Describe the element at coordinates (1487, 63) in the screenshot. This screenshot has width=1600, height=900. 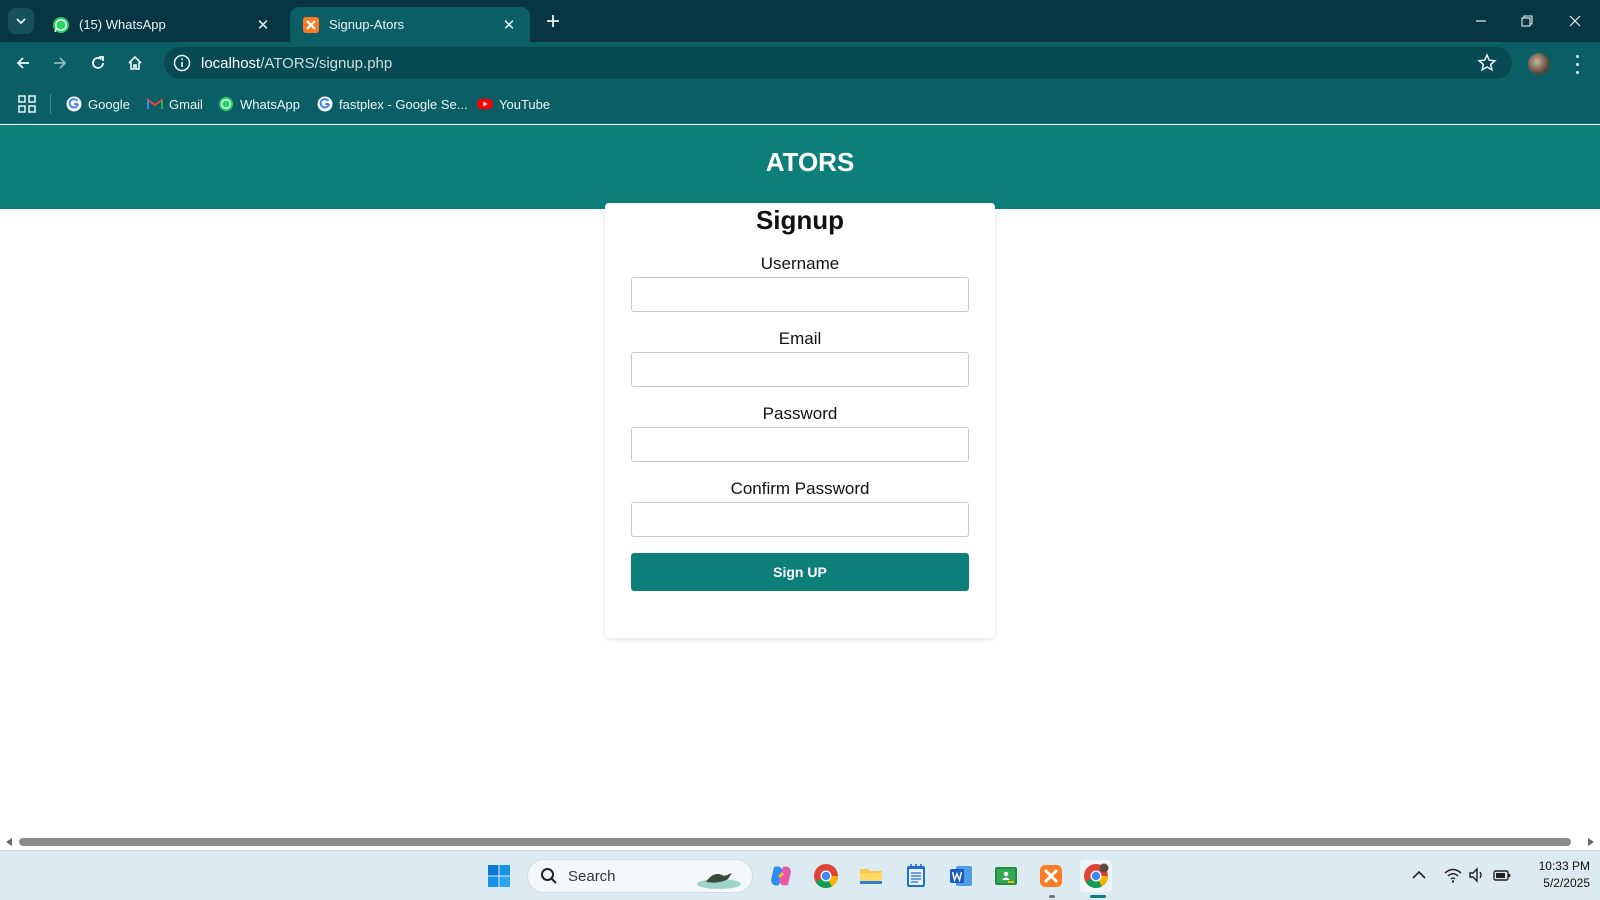
I see `bookmark-star-icon` at that location.